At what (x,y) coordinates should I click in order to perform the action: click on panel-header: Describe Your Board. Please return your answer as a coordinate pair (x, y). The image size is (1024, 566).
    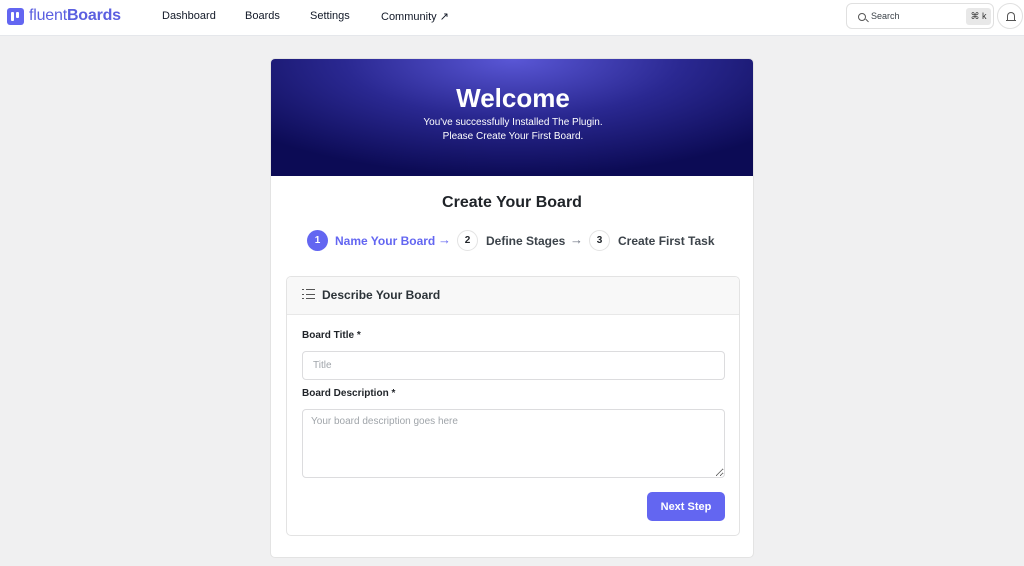
    Looking at the image, I should click on (513, 296).